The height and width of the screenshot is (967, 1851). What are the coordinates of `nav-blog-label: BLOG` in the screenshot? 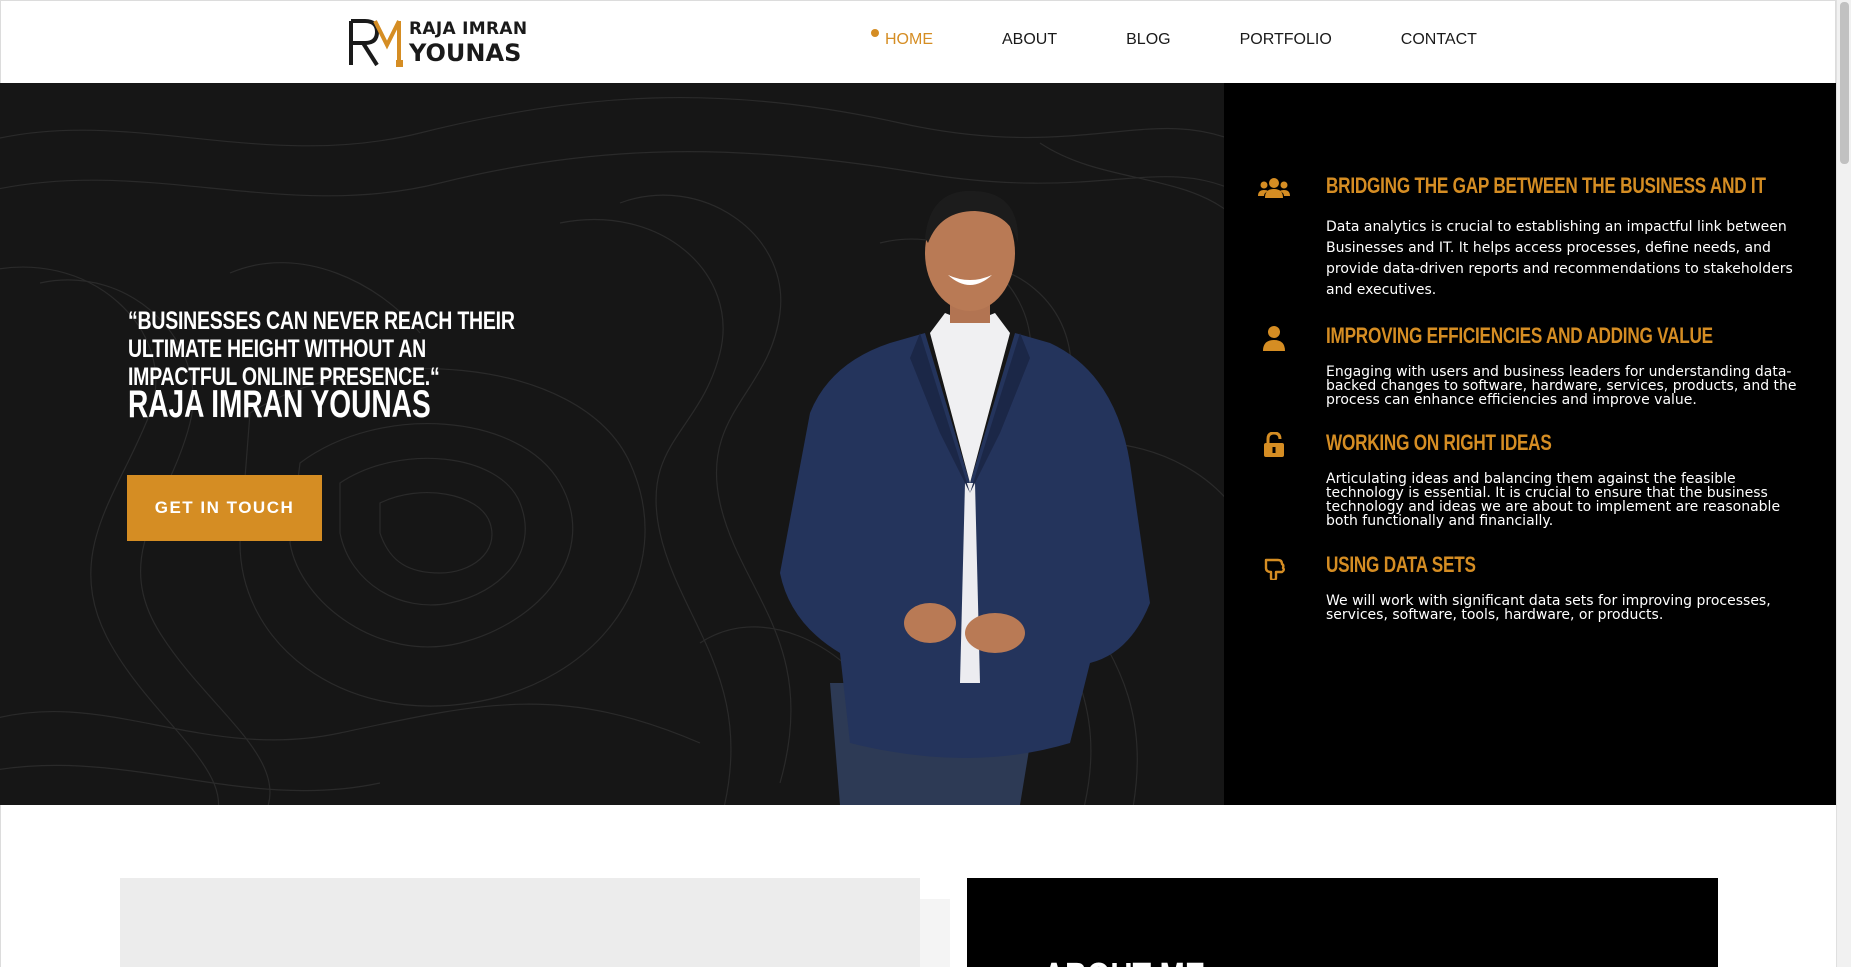 It's located at (1148, 39).